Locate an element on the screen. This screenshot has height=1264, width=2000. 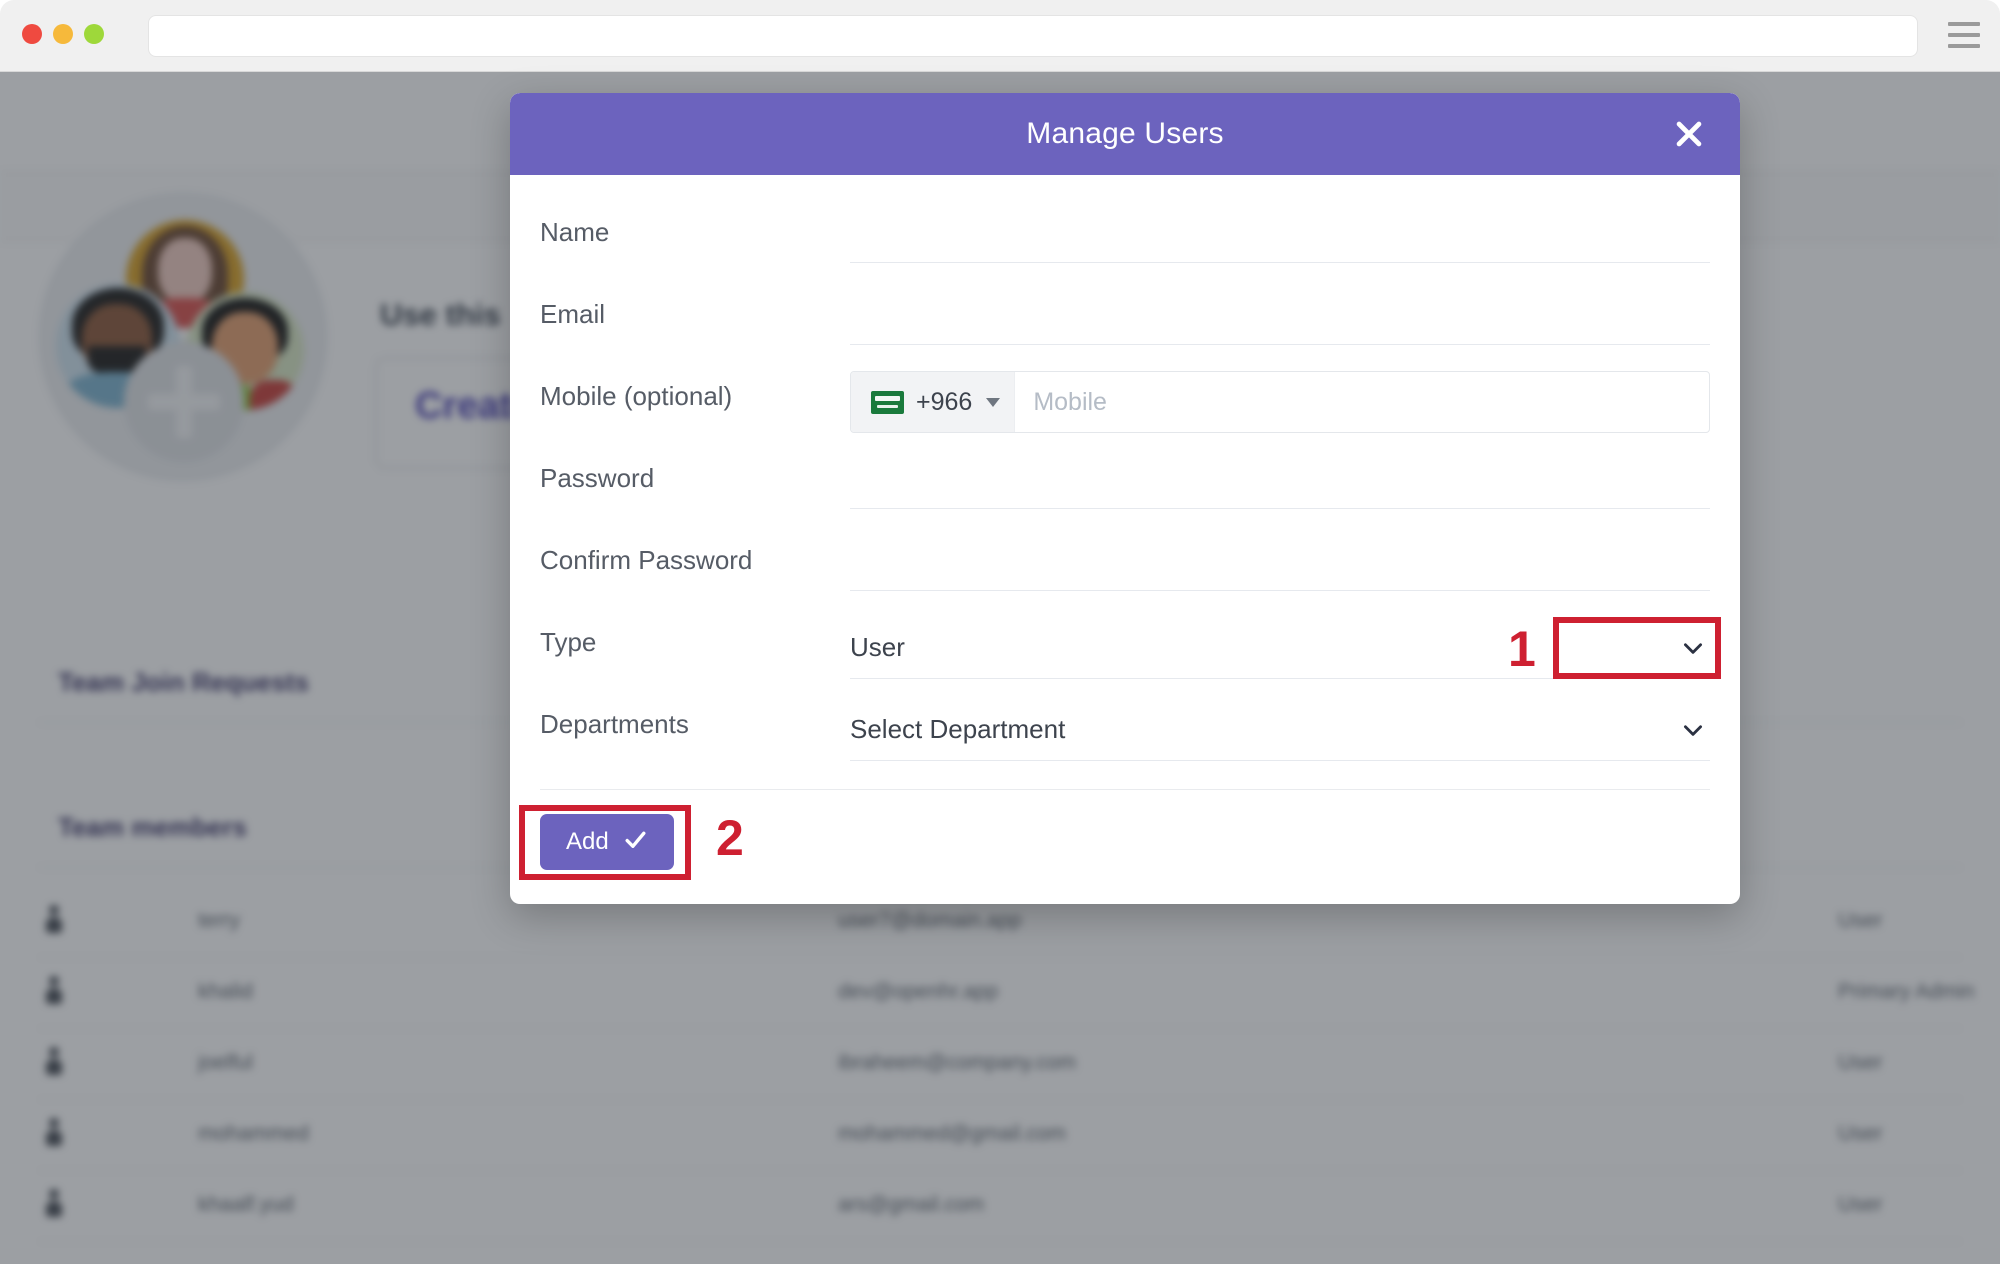
caret-down-icon is located at coordinates (993, 402).